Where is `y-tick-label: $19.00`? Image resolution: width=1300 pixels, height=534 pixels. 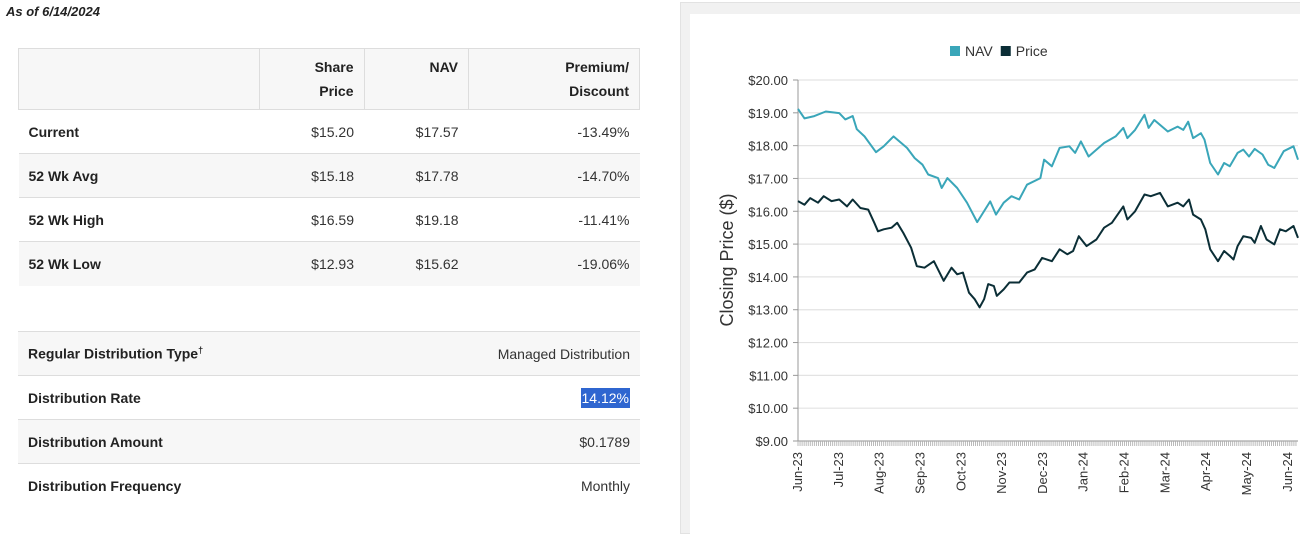
y-tick-label: $19.00 is located at coordinates (768, 113).